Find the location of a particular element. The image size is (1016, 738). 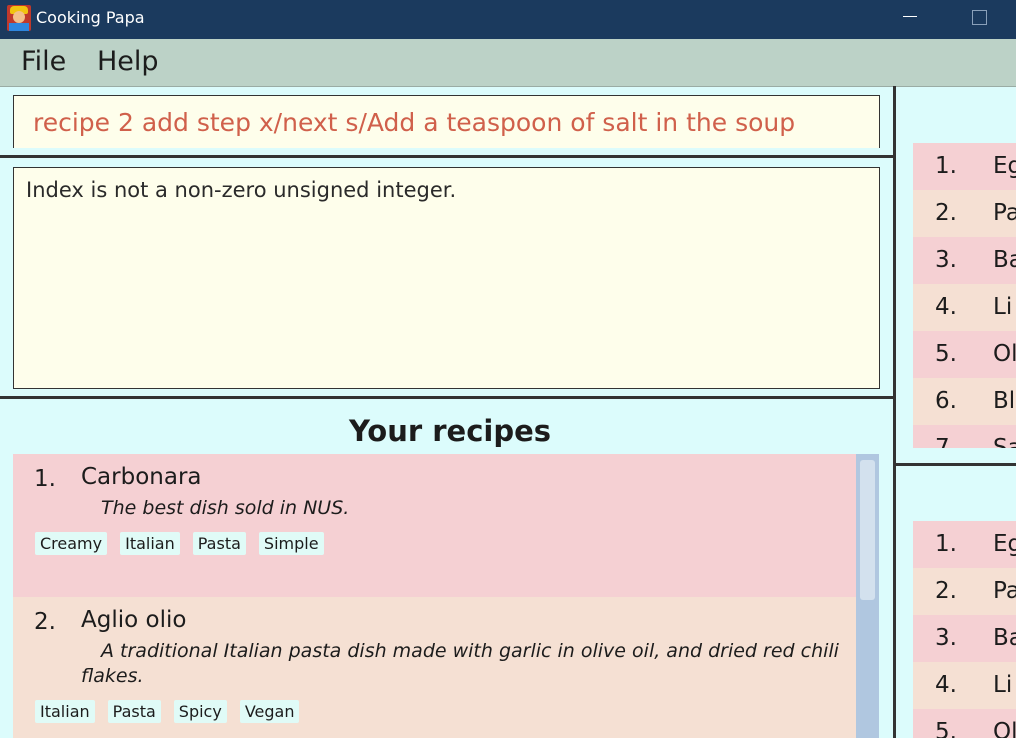

tag-list: Italian Pasta Spicy Vegan is located at coordinates (167, 711).